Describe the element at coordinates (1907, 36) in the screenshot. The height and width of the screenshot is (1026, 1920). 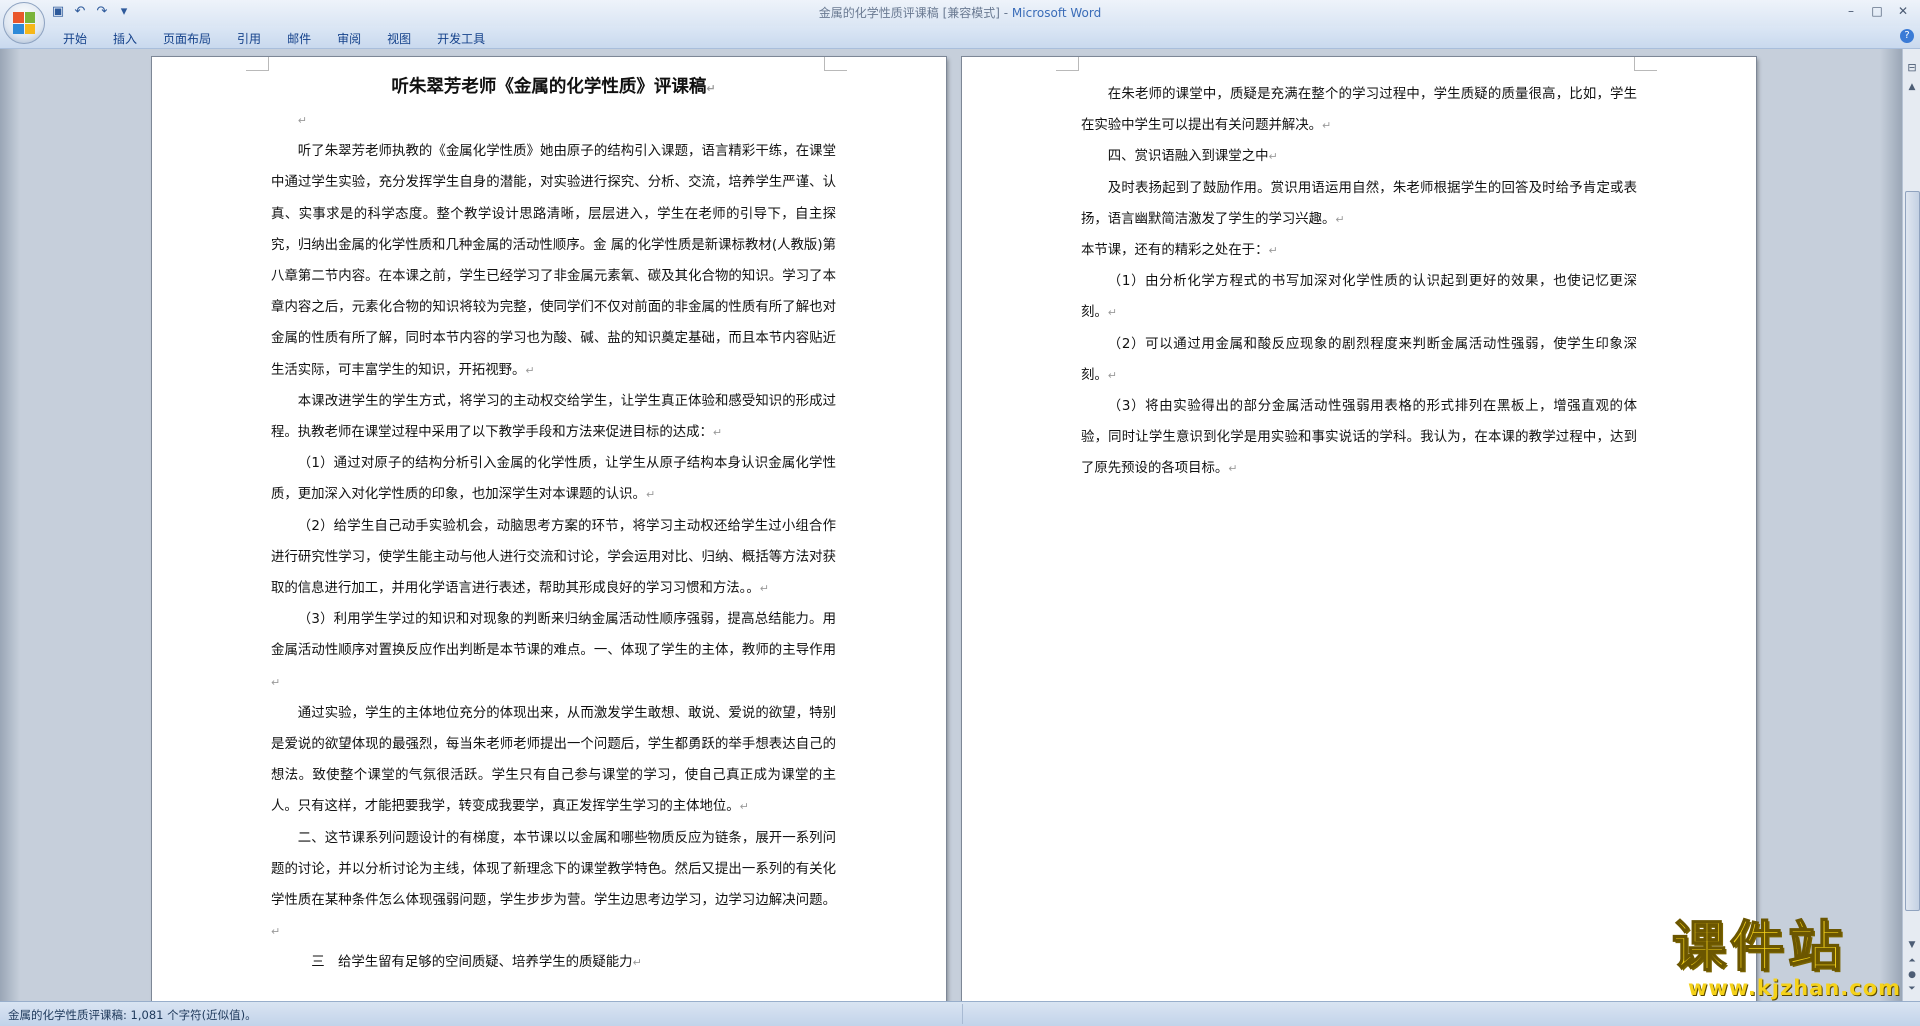
I see `help-icon: ?` at that location.